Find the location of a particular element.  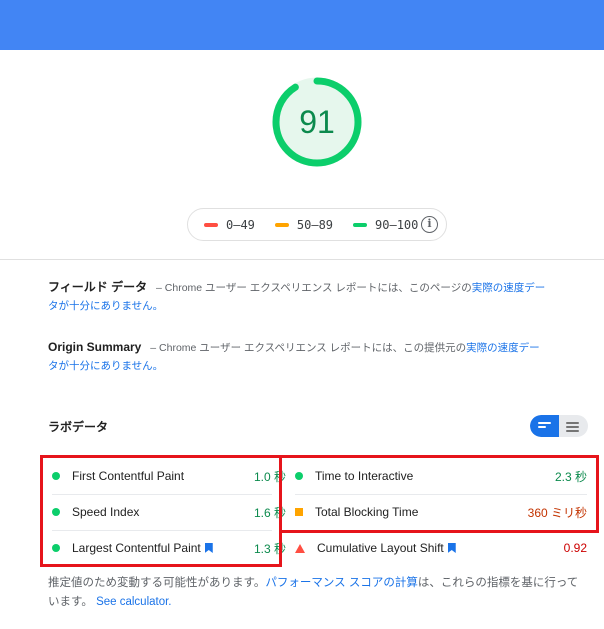

see-calculator-link: See calculator. is located at coordinates (133, 602).